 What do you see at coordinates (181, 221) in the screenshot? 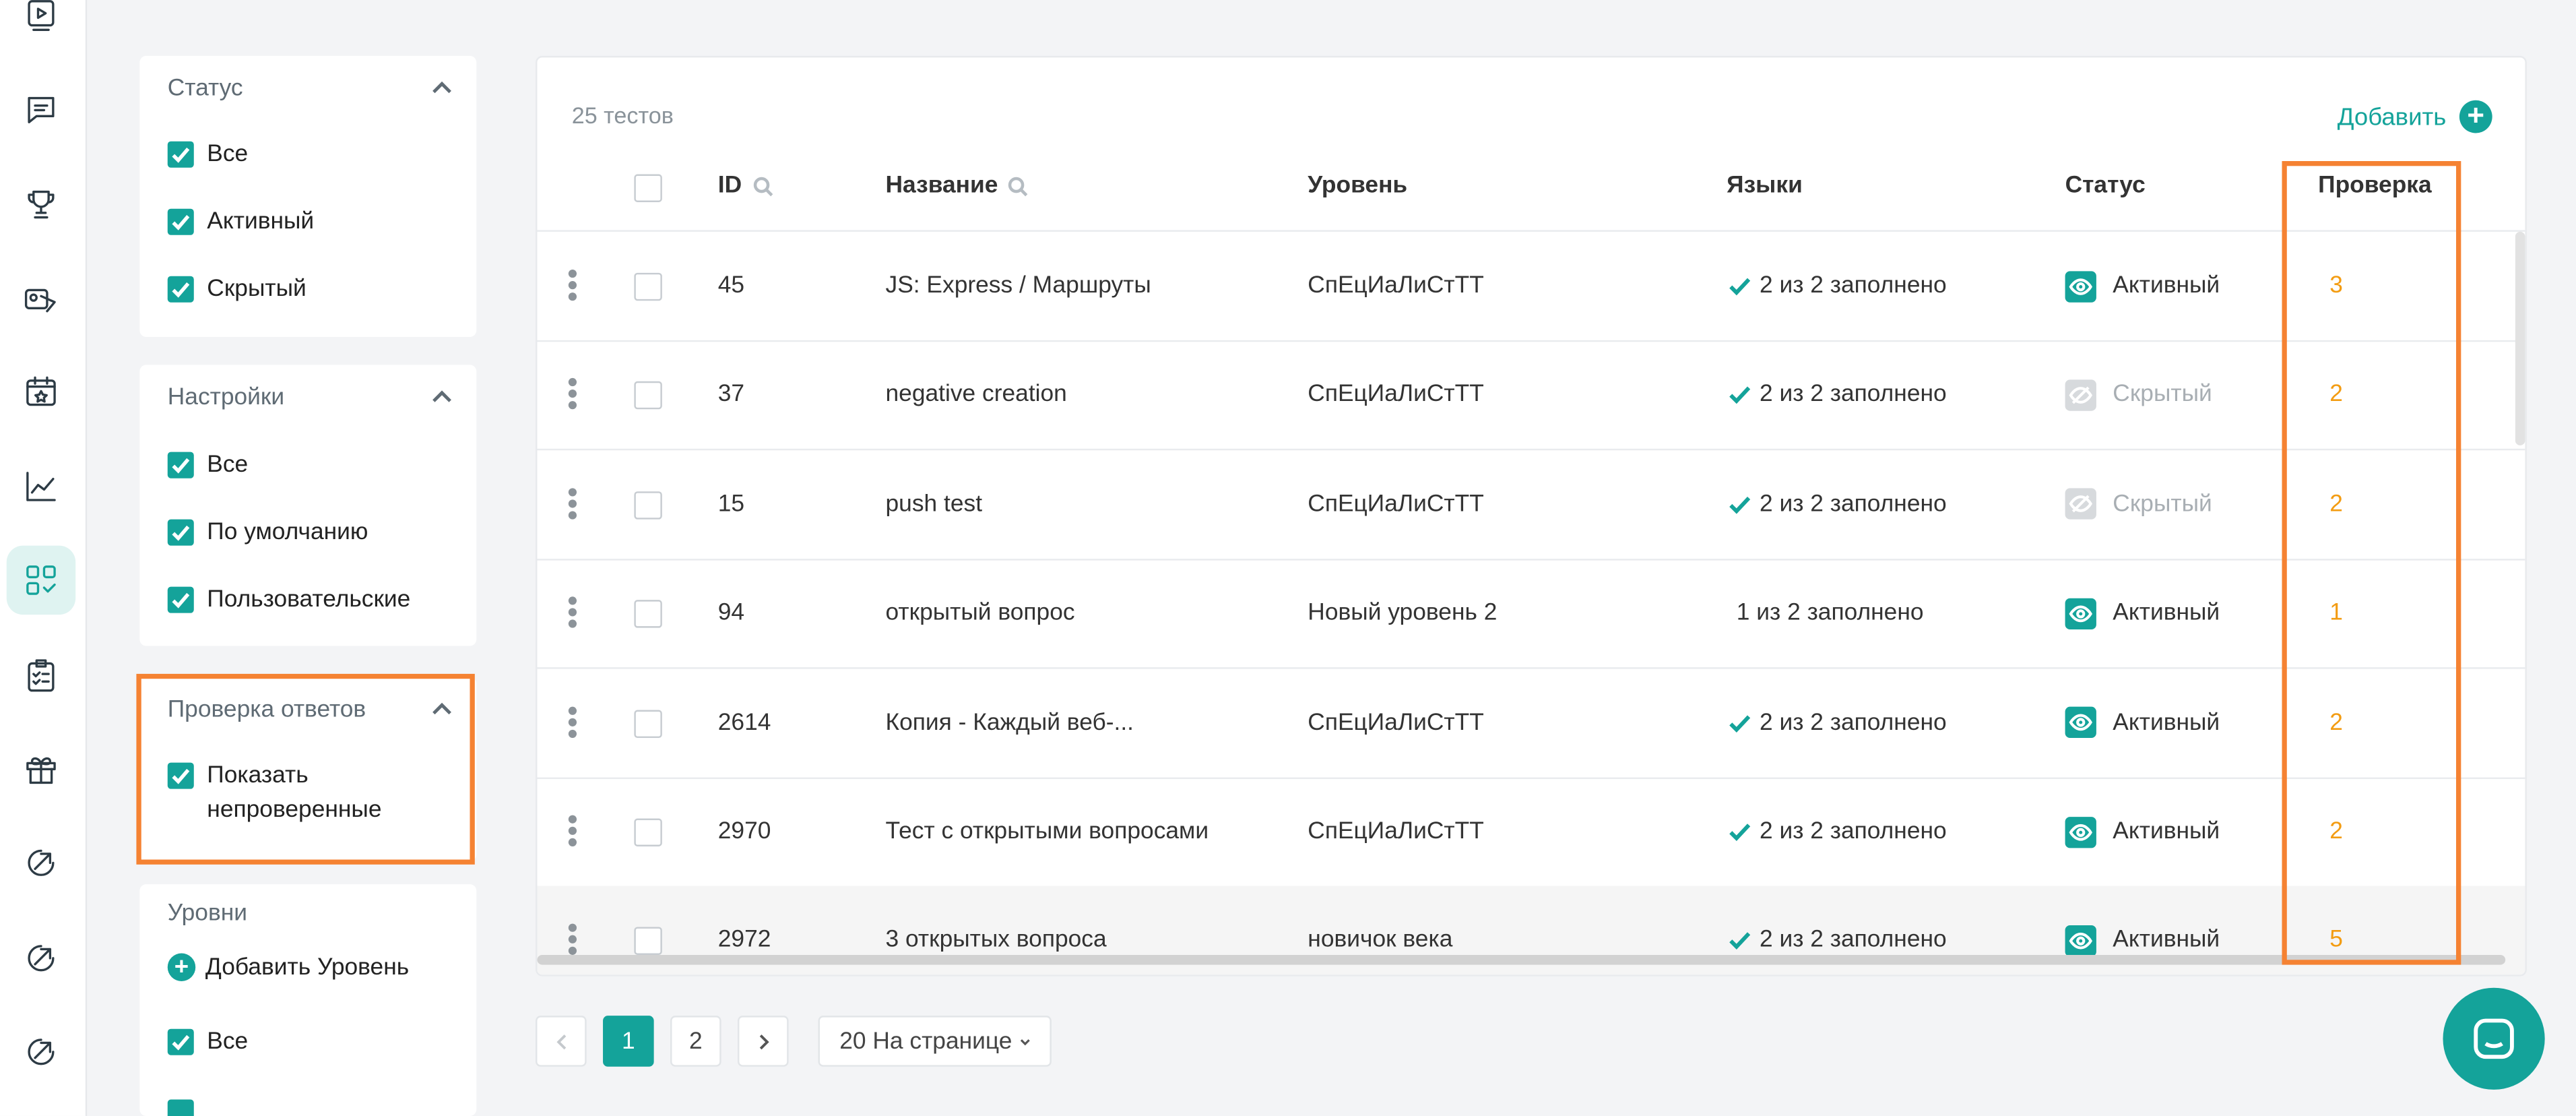
I see `status-active-checkbox` at bounding box center [181, 221].